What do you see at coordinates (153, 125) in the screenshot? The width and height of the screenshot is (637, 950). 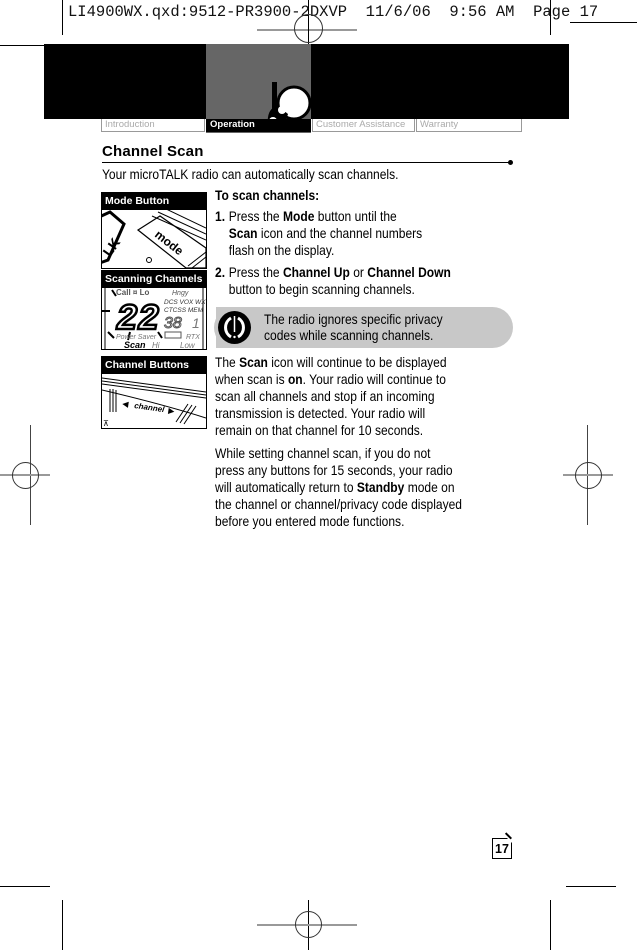 I see `tab-introduction: Introduction` at bounding box center [153, 125].